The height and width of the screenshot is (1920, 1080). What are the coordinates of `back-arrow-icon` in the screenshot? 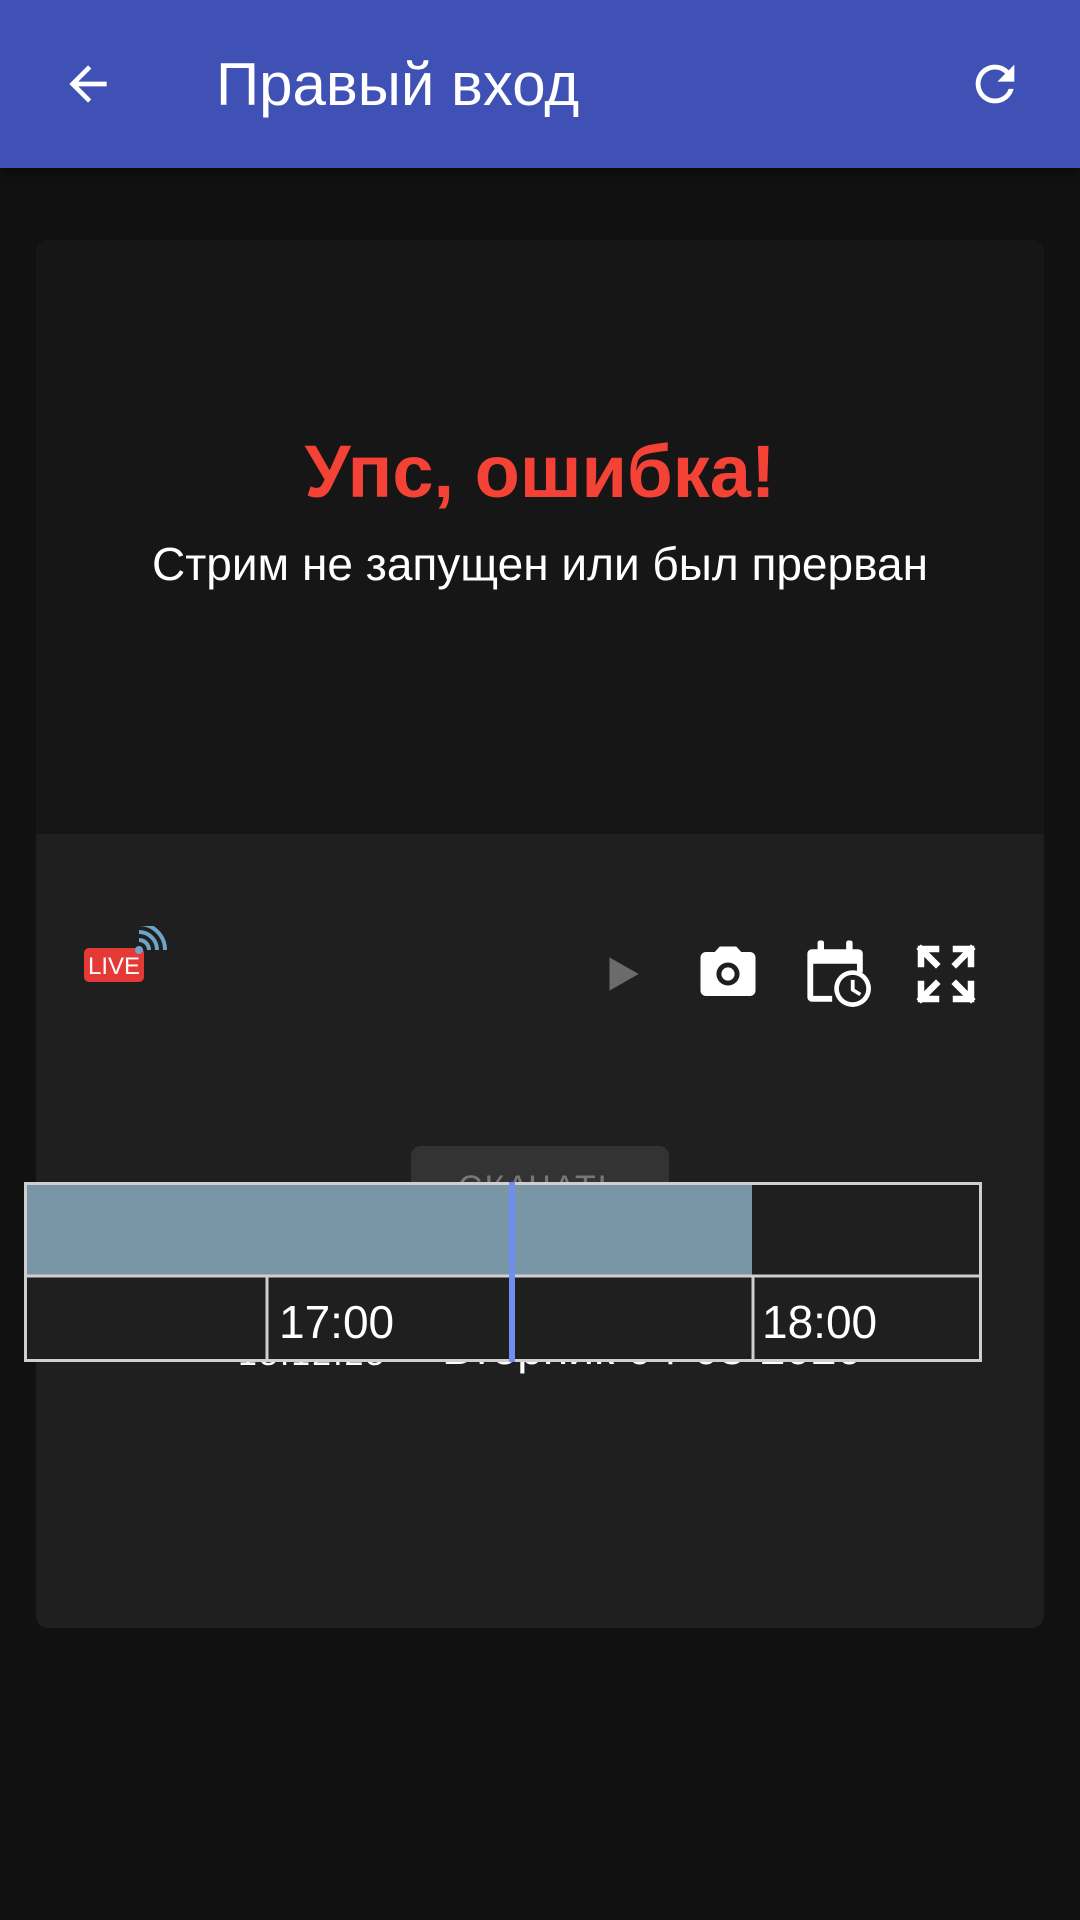 It's located at (88, 84).